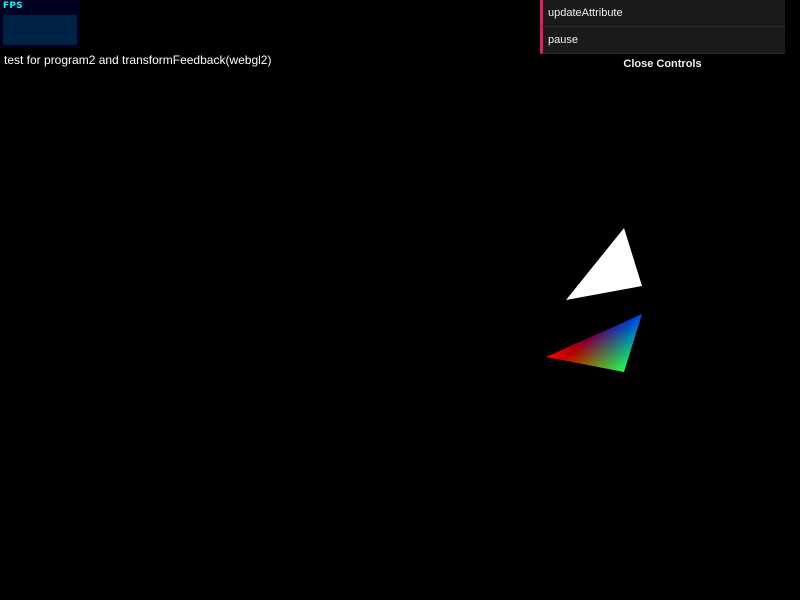 The image size is (800, 600). I want to click on fps-graph, so click(40, 30).